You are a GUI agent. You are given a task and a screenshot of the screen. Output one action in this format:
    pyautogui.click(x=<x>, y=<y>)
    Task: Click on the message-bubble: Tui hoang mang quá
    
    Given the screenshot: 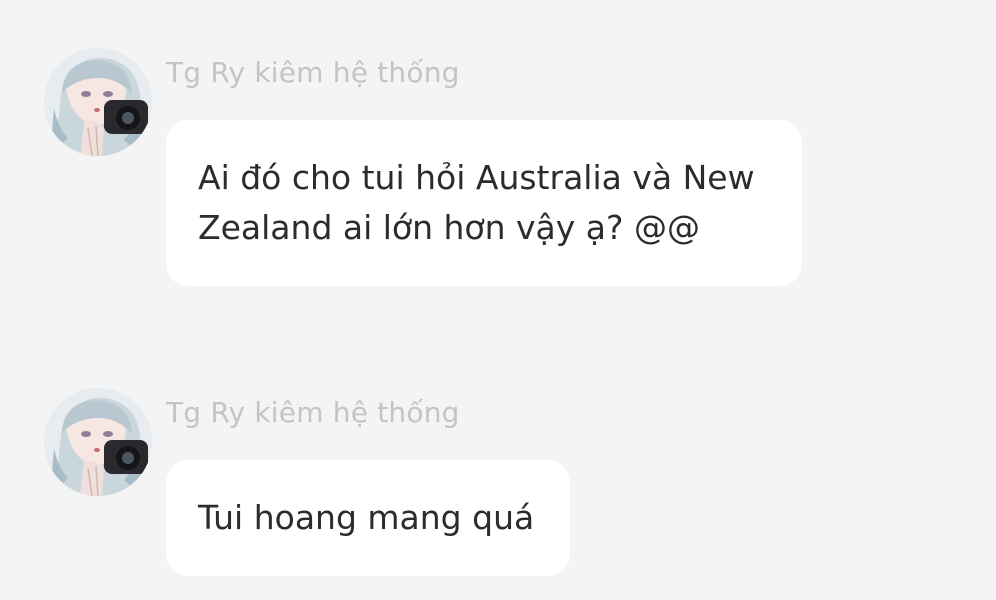 What is the action you would take?
    pyautogui.click(x=368, y=518)
    